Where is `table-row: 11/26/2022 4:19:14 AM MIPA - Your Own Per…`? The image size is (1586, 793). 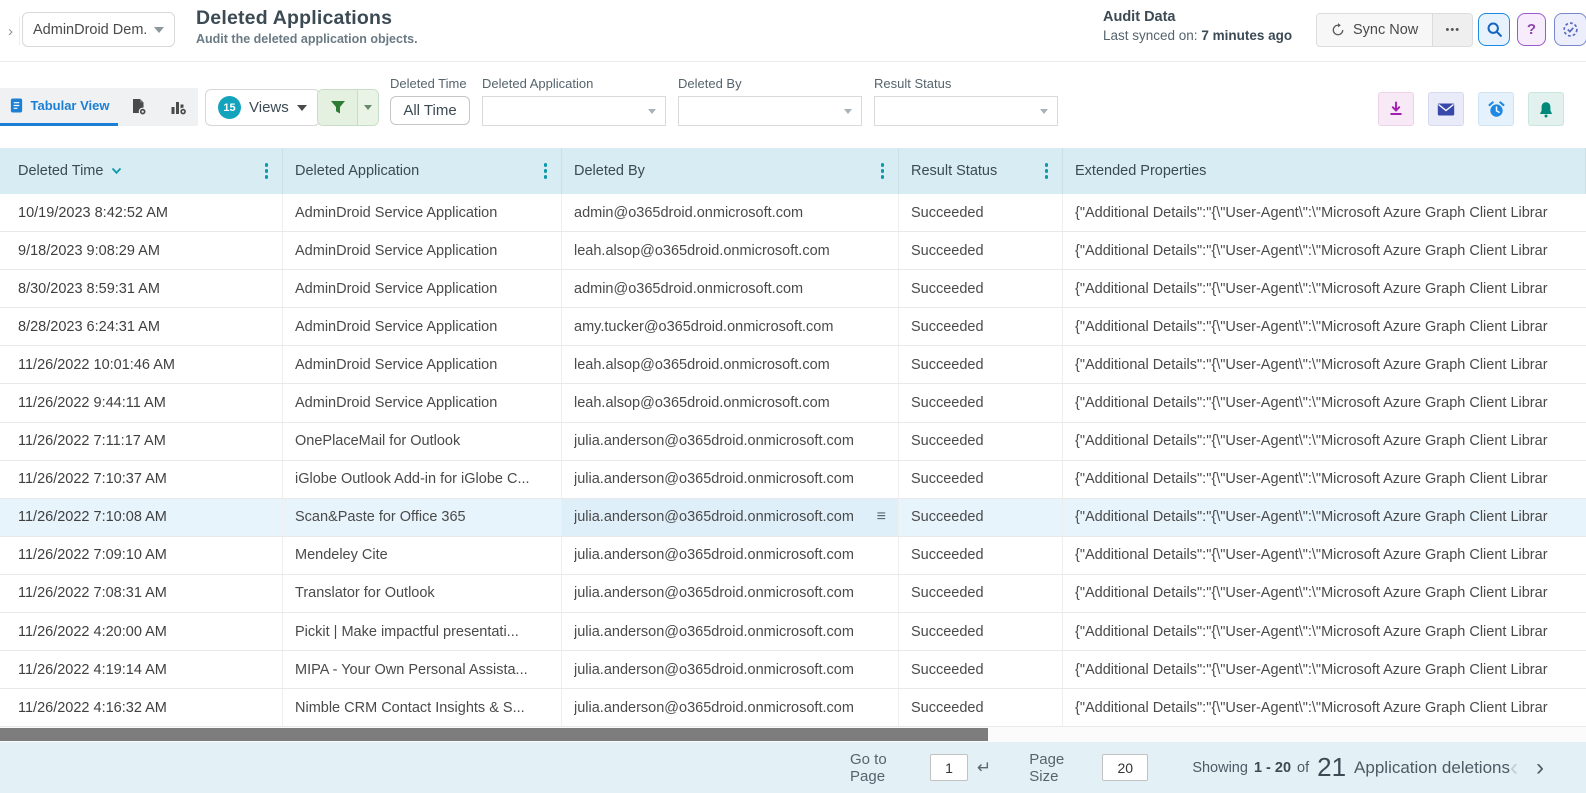
table-row: 11/26/2022 4:19:14 AM MIPA - Your Own Per… is located at coordinates (793, 670).